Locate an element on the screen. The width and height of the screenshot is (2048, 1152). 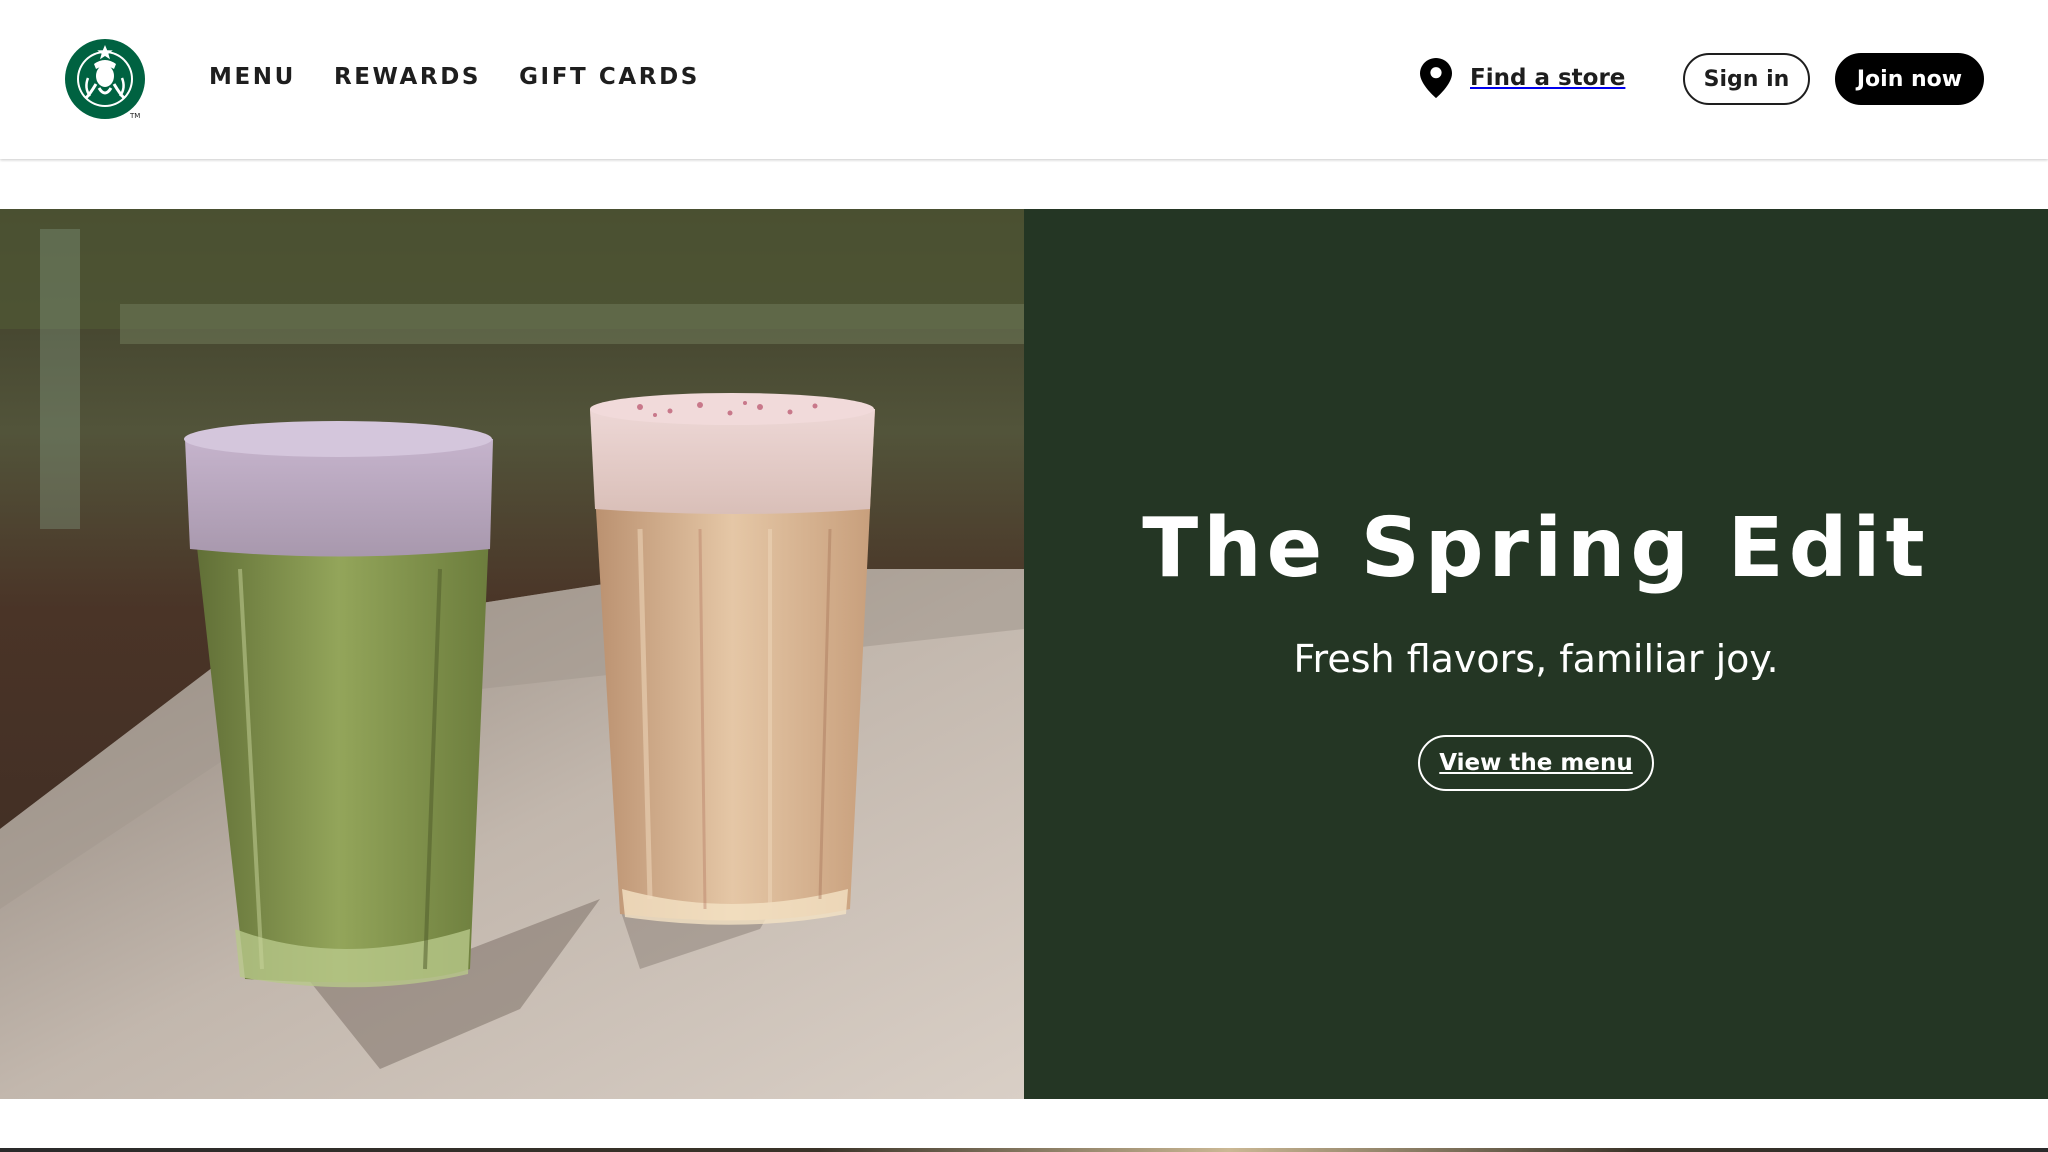
find-store-label: Find a store is located at coordinates (1548, 78).